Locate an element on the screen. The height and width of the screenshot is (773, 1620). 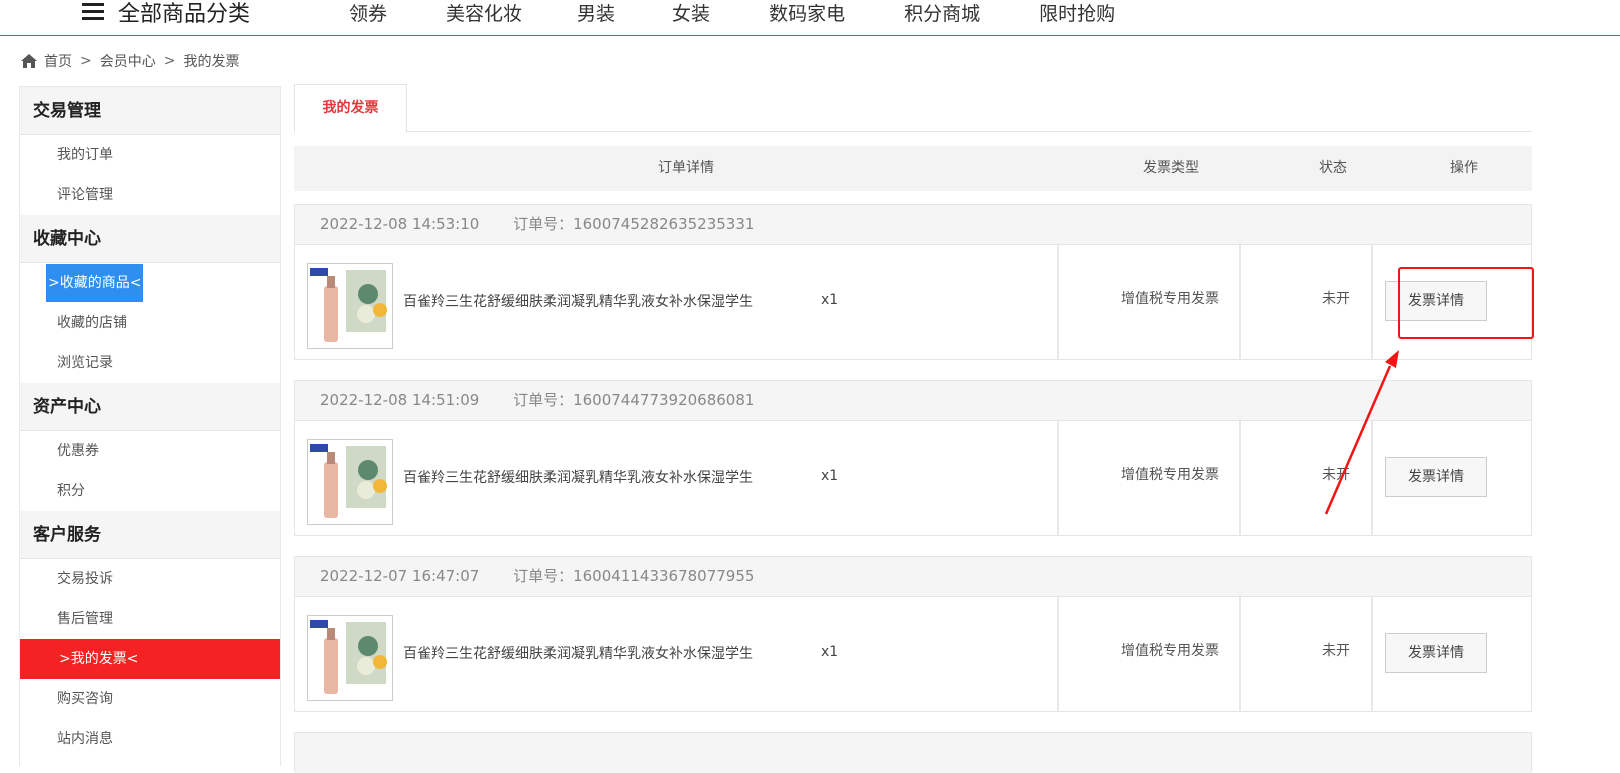
sidebar-item-favorite-shops: 收藏的店铺 is located at coordinates (150, 323).